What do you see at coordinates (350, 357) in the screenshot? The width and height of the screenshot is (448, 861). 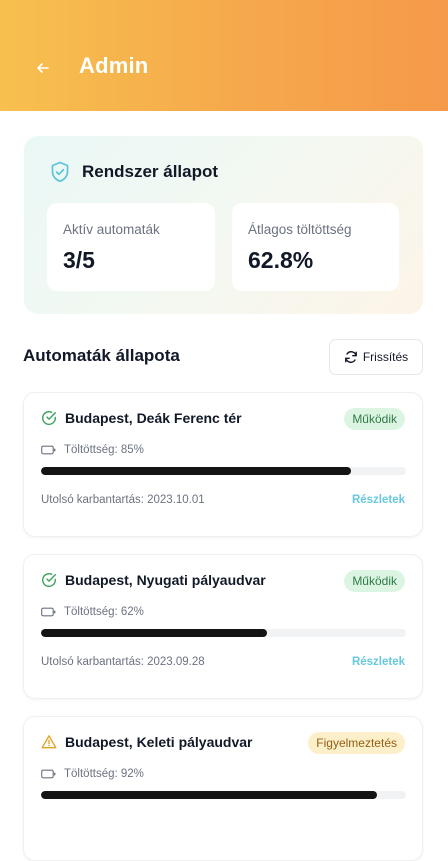 I see `refresh-icon` at bounding box center [350, 357].